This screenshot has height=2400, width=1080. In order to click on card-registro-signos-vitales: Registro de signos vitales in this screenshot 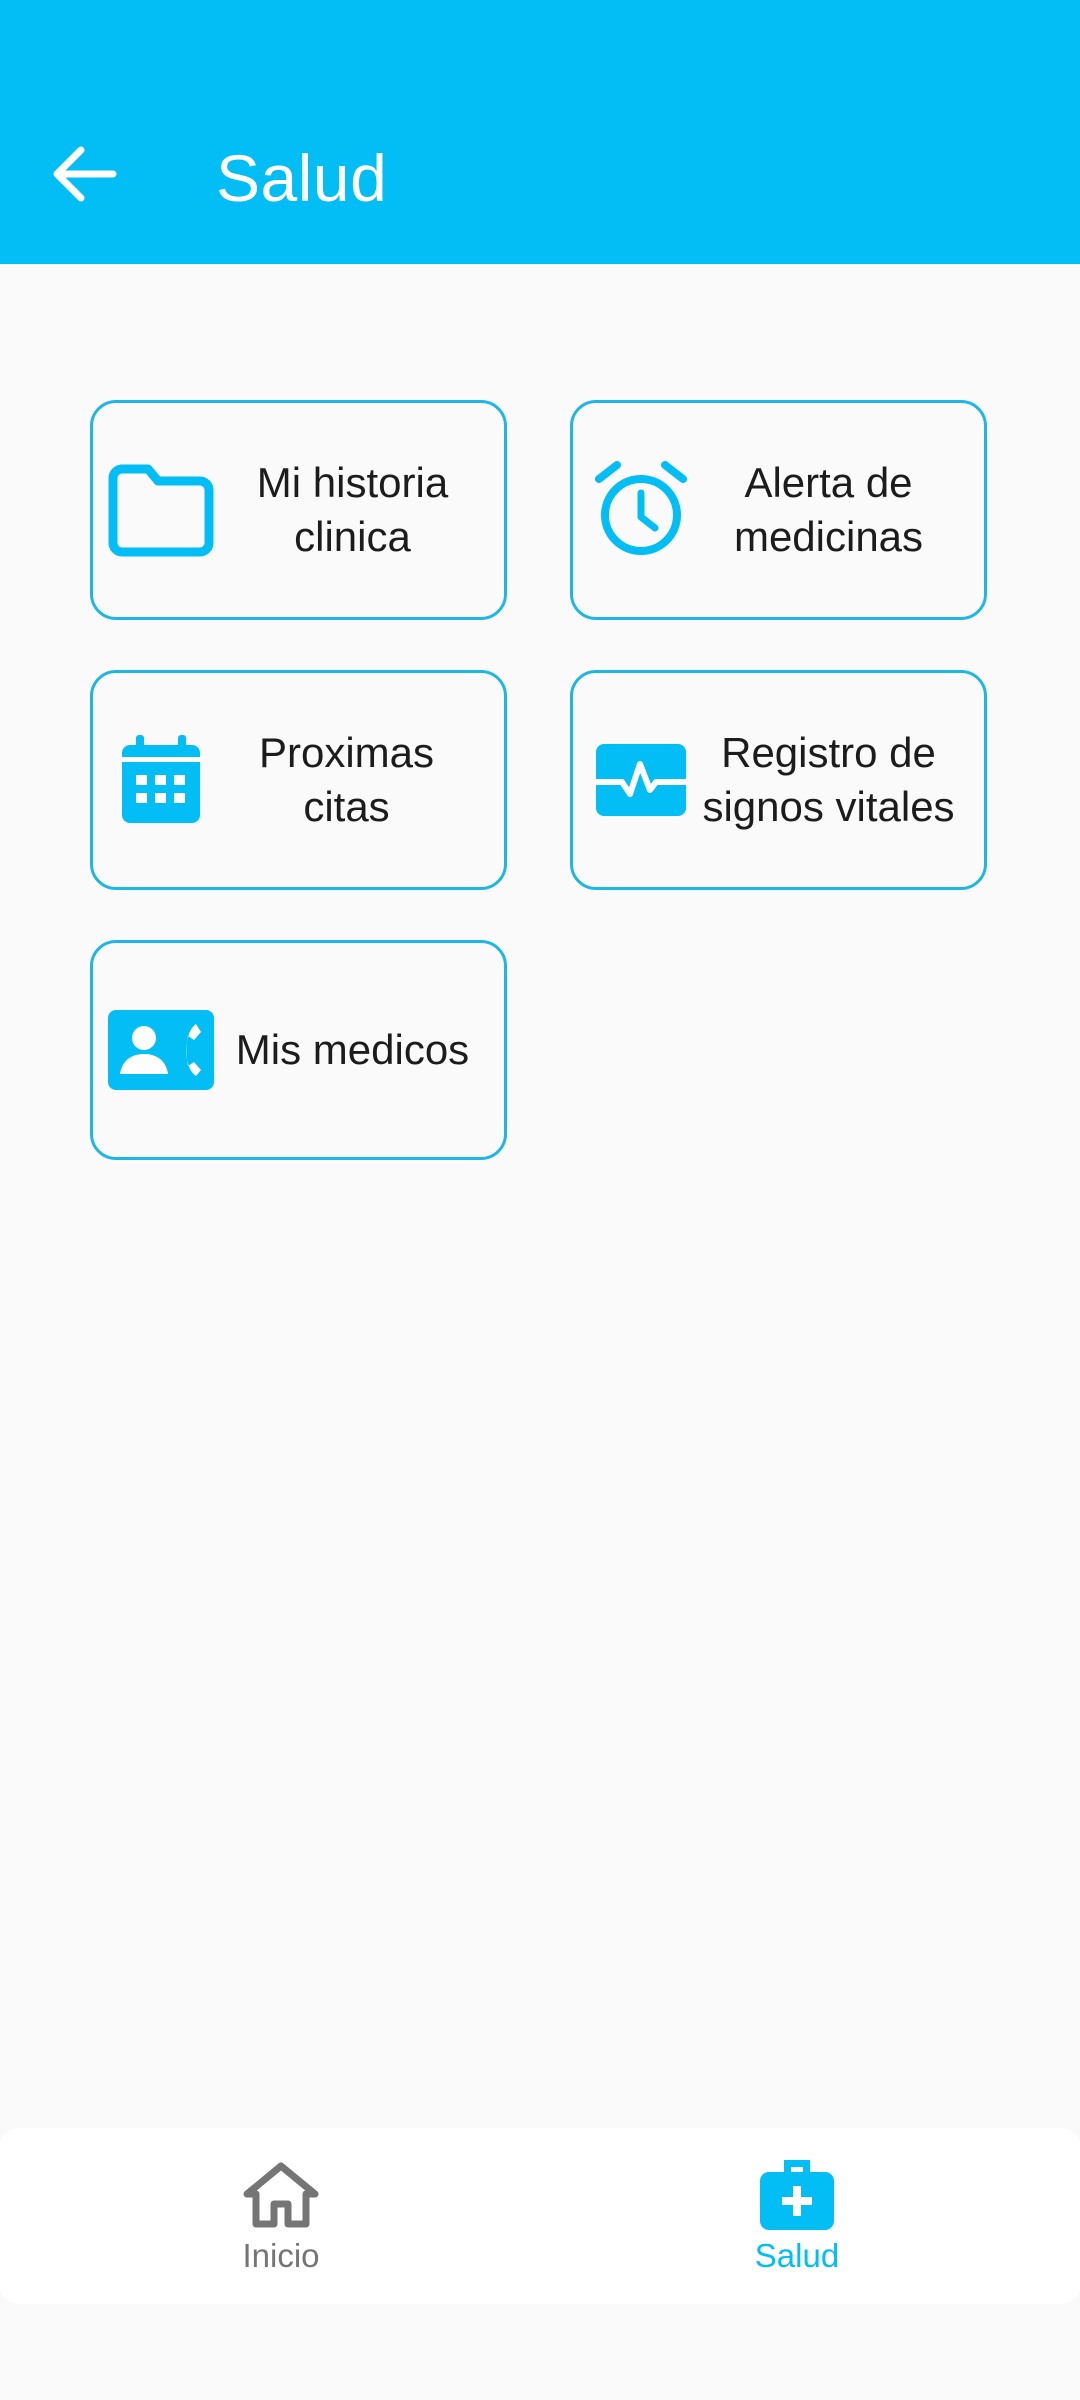, I will do `click(778, 780)`.